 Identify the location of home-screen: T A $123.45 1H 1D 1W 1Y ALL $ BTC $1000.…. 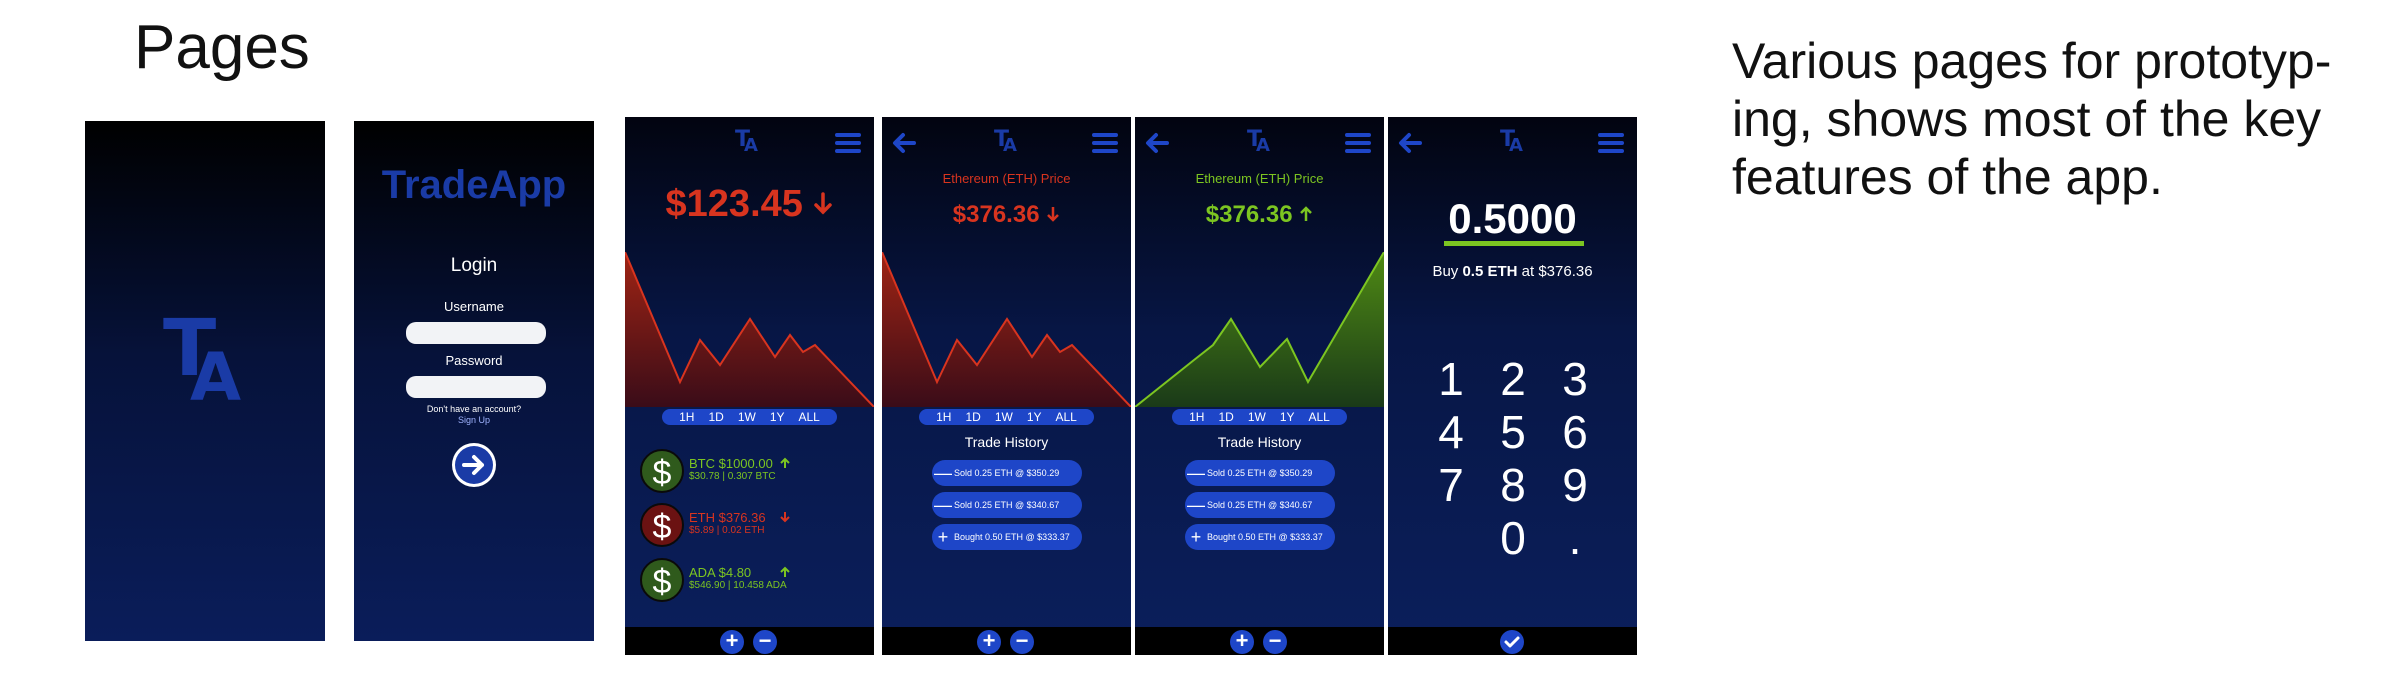
(749, 386).